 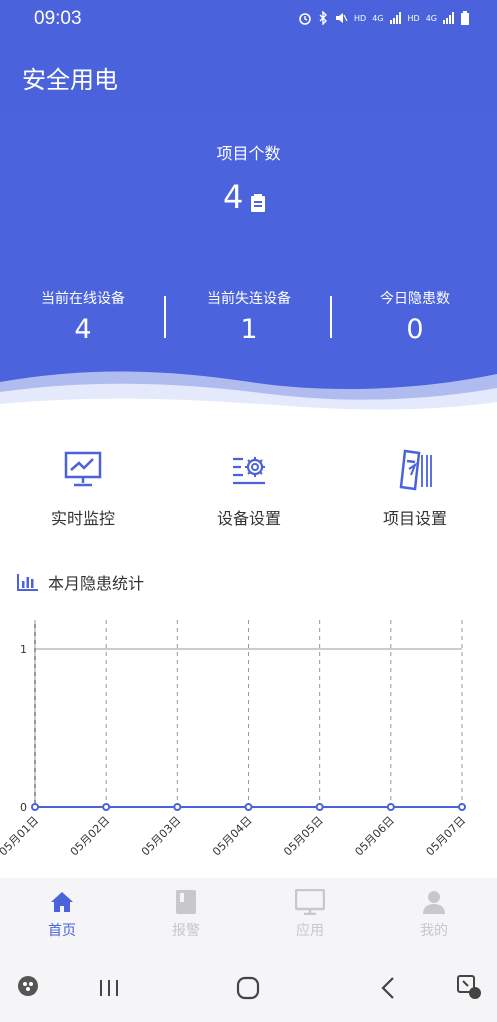 I want to click on mute-icon, so click(x=342, y=18).